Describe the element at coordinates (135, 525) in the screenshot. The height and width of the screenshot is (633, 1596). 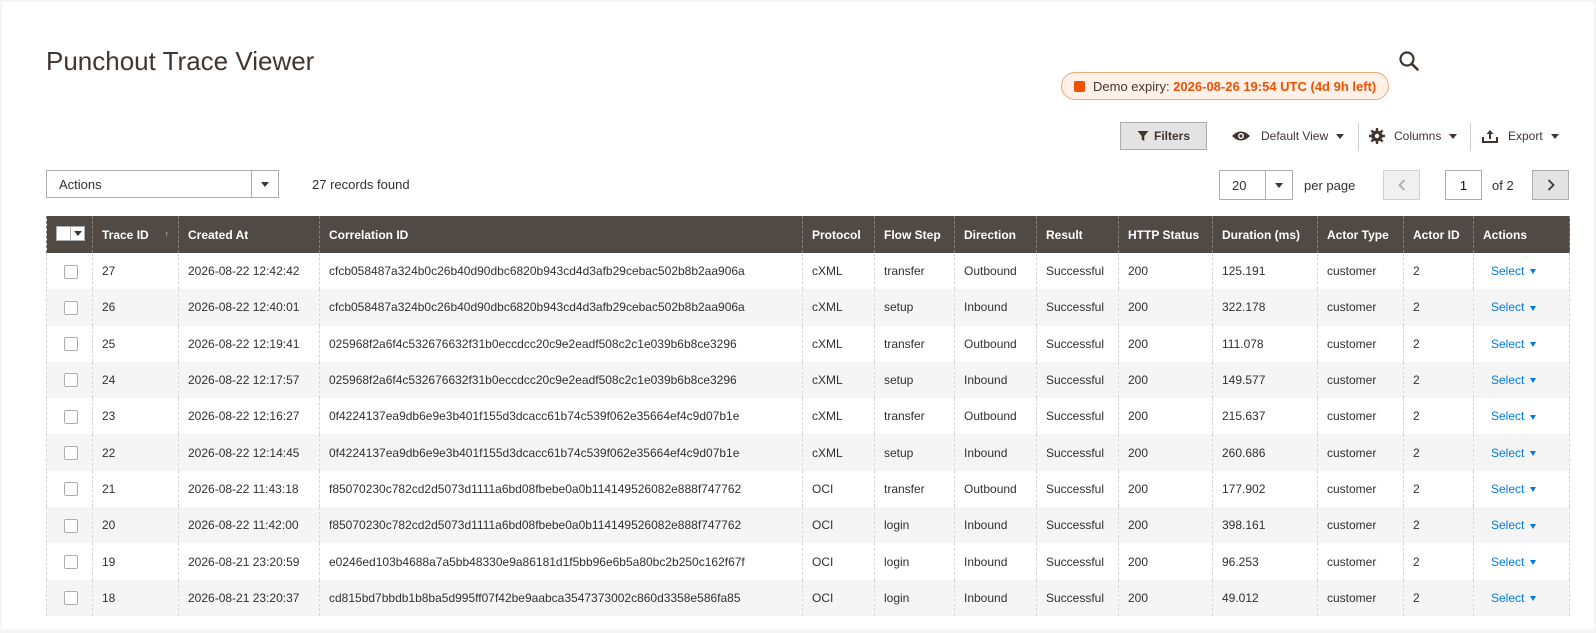
I see `trace-id-cell: 20` at that location.